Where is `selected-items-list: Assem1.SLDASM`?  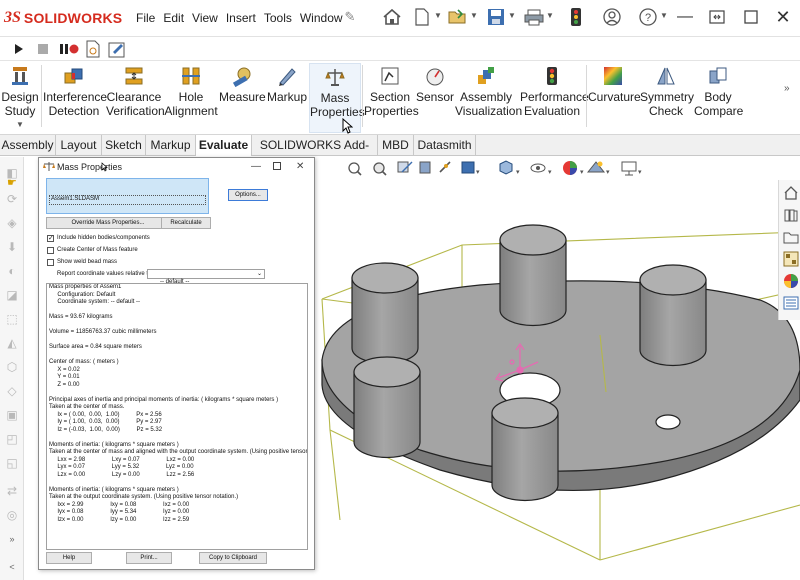
selected-items-list: Assem1.SLDASM is located at coordinates (127, 196).